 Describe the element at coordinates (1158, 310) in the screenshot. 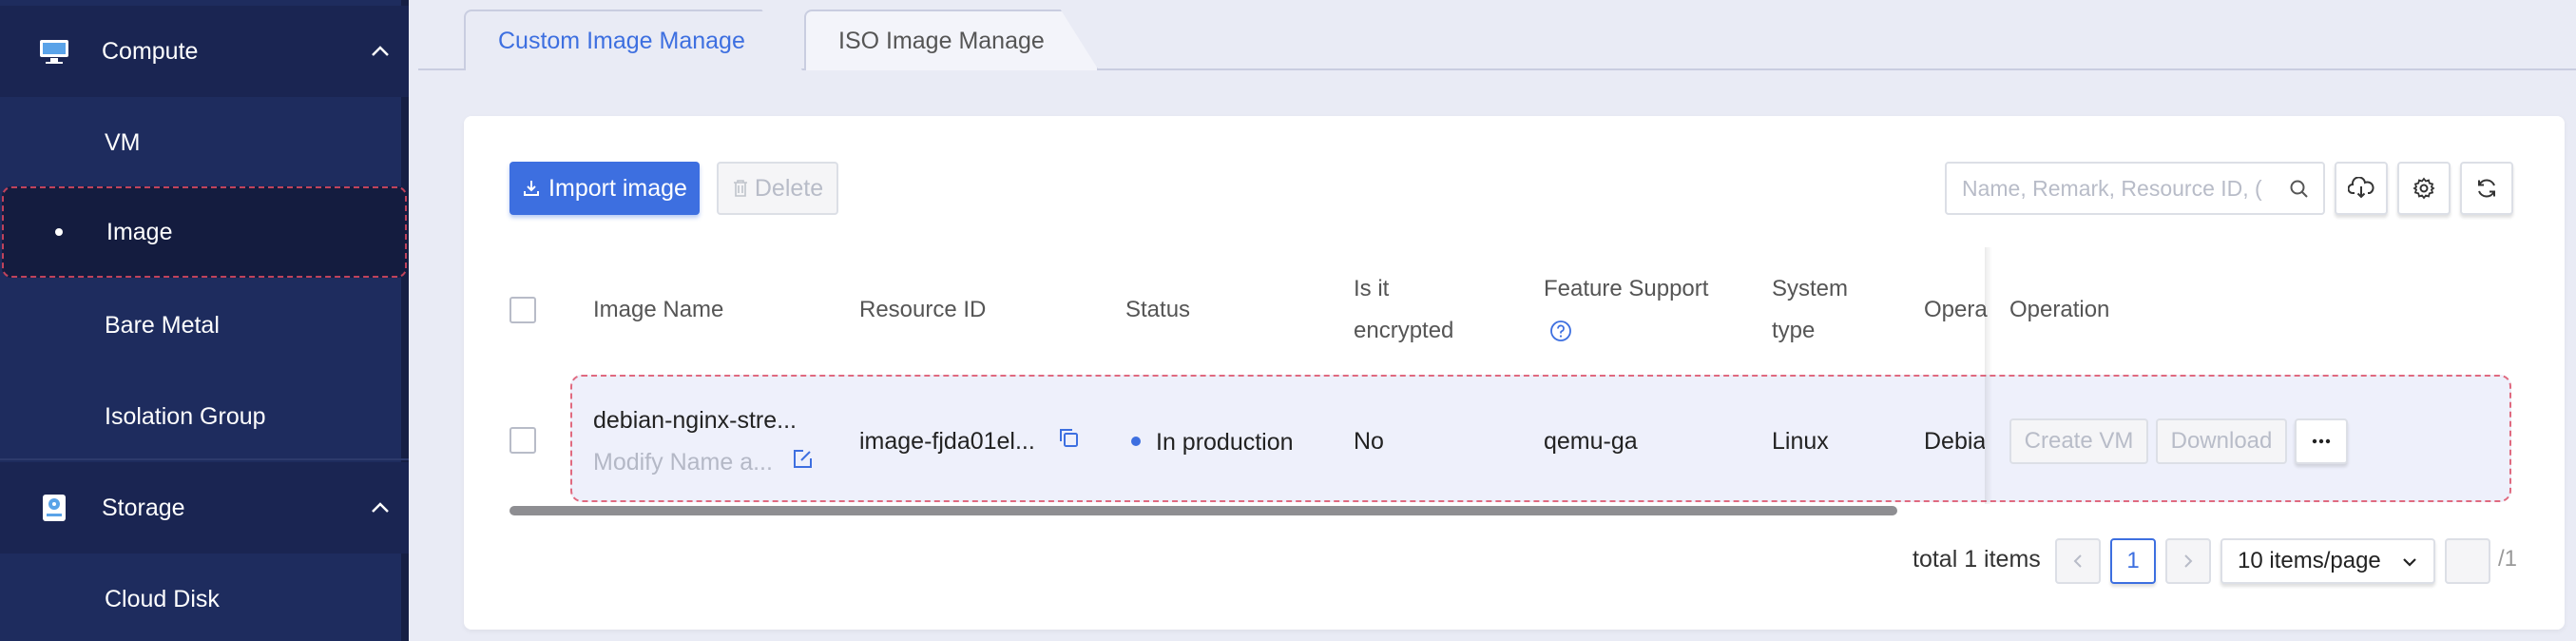

I see `column-header-status: Status` at that location.